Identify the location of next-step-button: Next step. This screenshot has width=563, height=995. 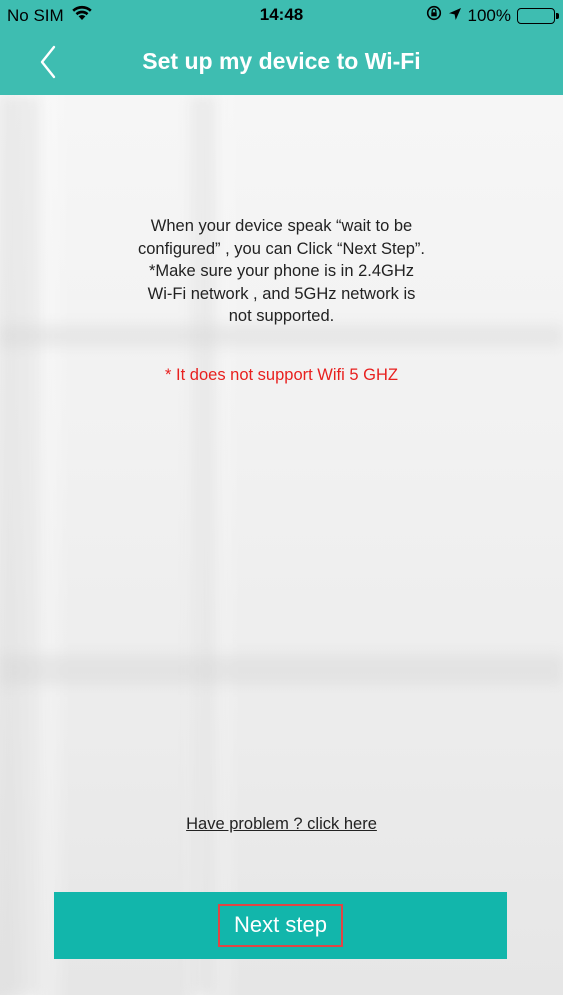
(280, 925).